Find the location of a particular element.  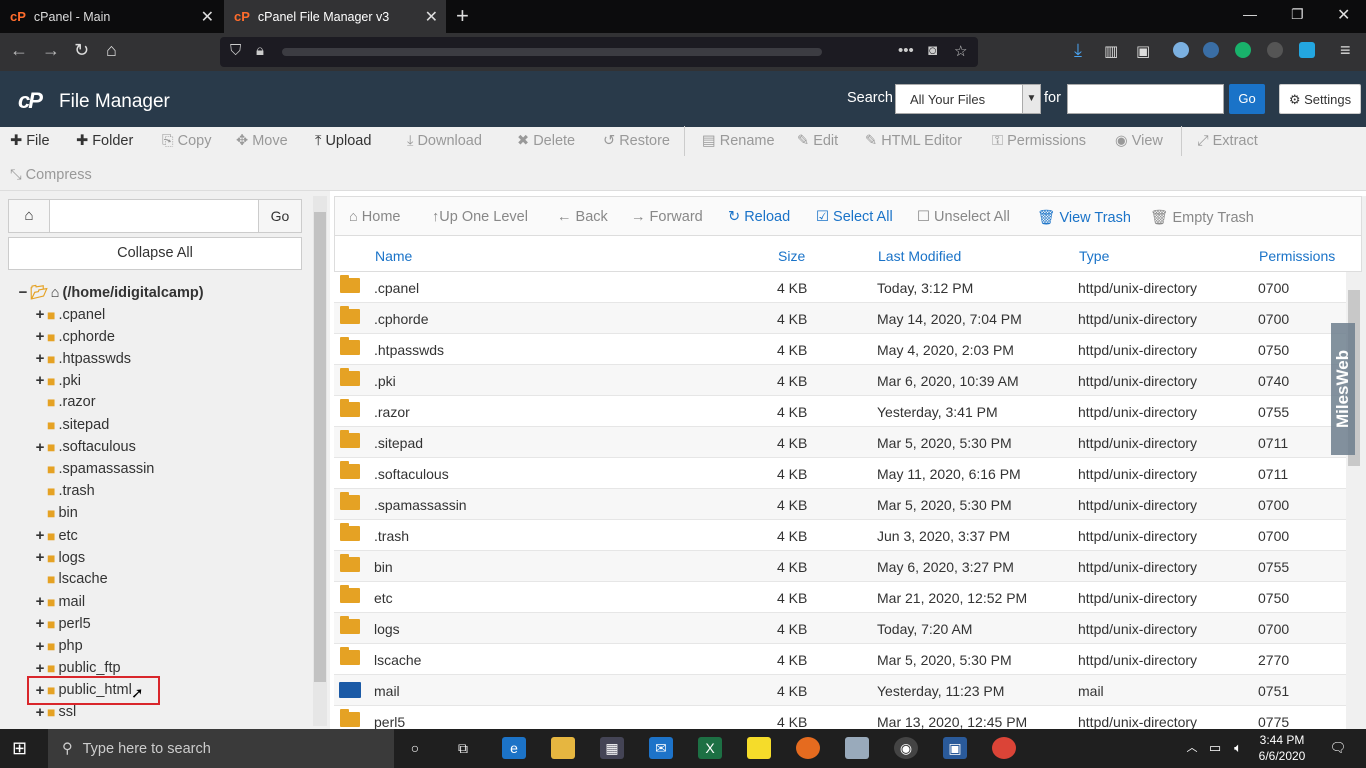

home-button: ⌂ is located at coordinates (29, 216).